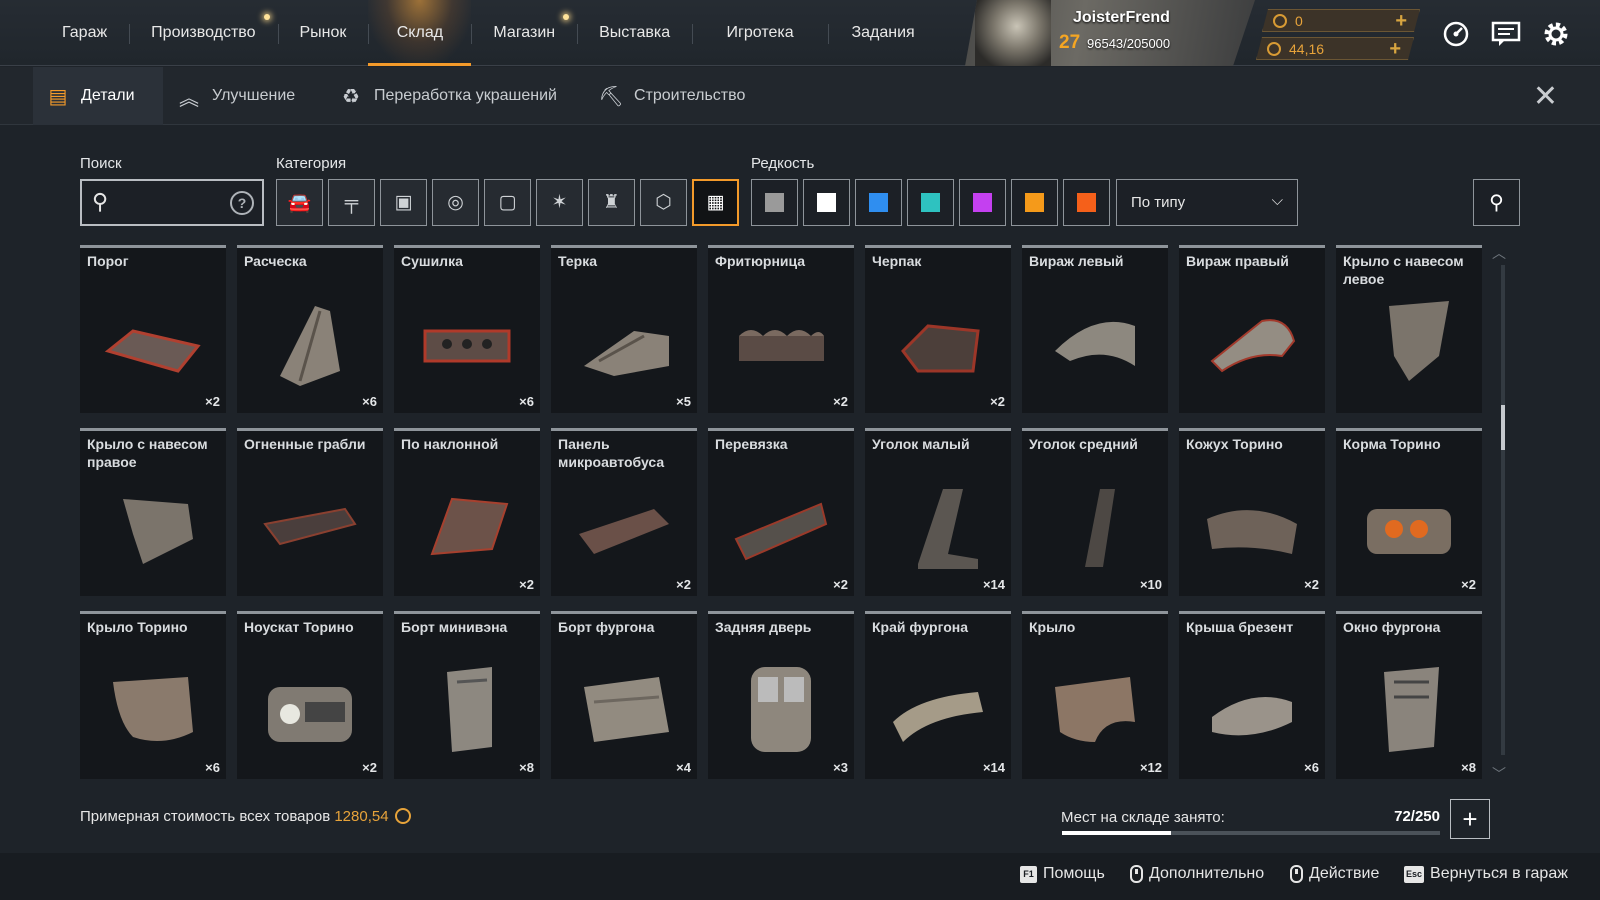 This screenshot has height=900, width=1600. What do you see at coordinates (1556, 34) in the screenshot?
I see `settings-gear-icon` at bounding box center [1556, 34].